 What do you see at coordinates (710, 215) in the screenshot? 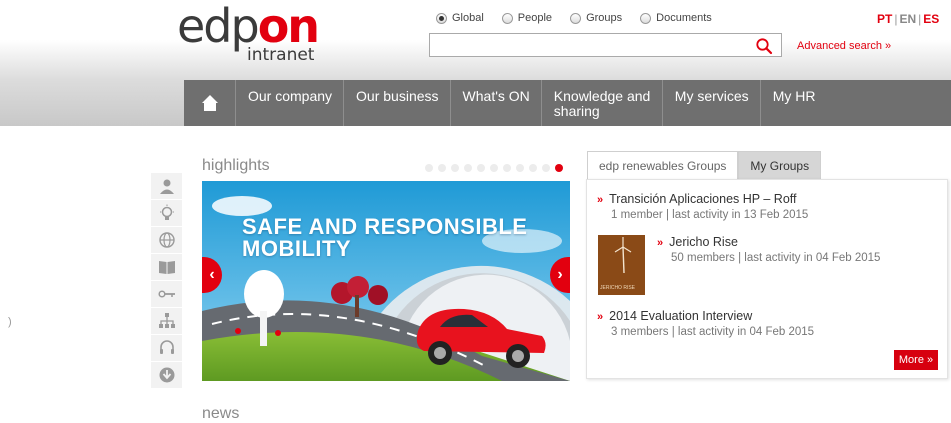
I see `group-meta: 1 member | last activity in 13 Feb 2015` at bounding box center [710, 215].